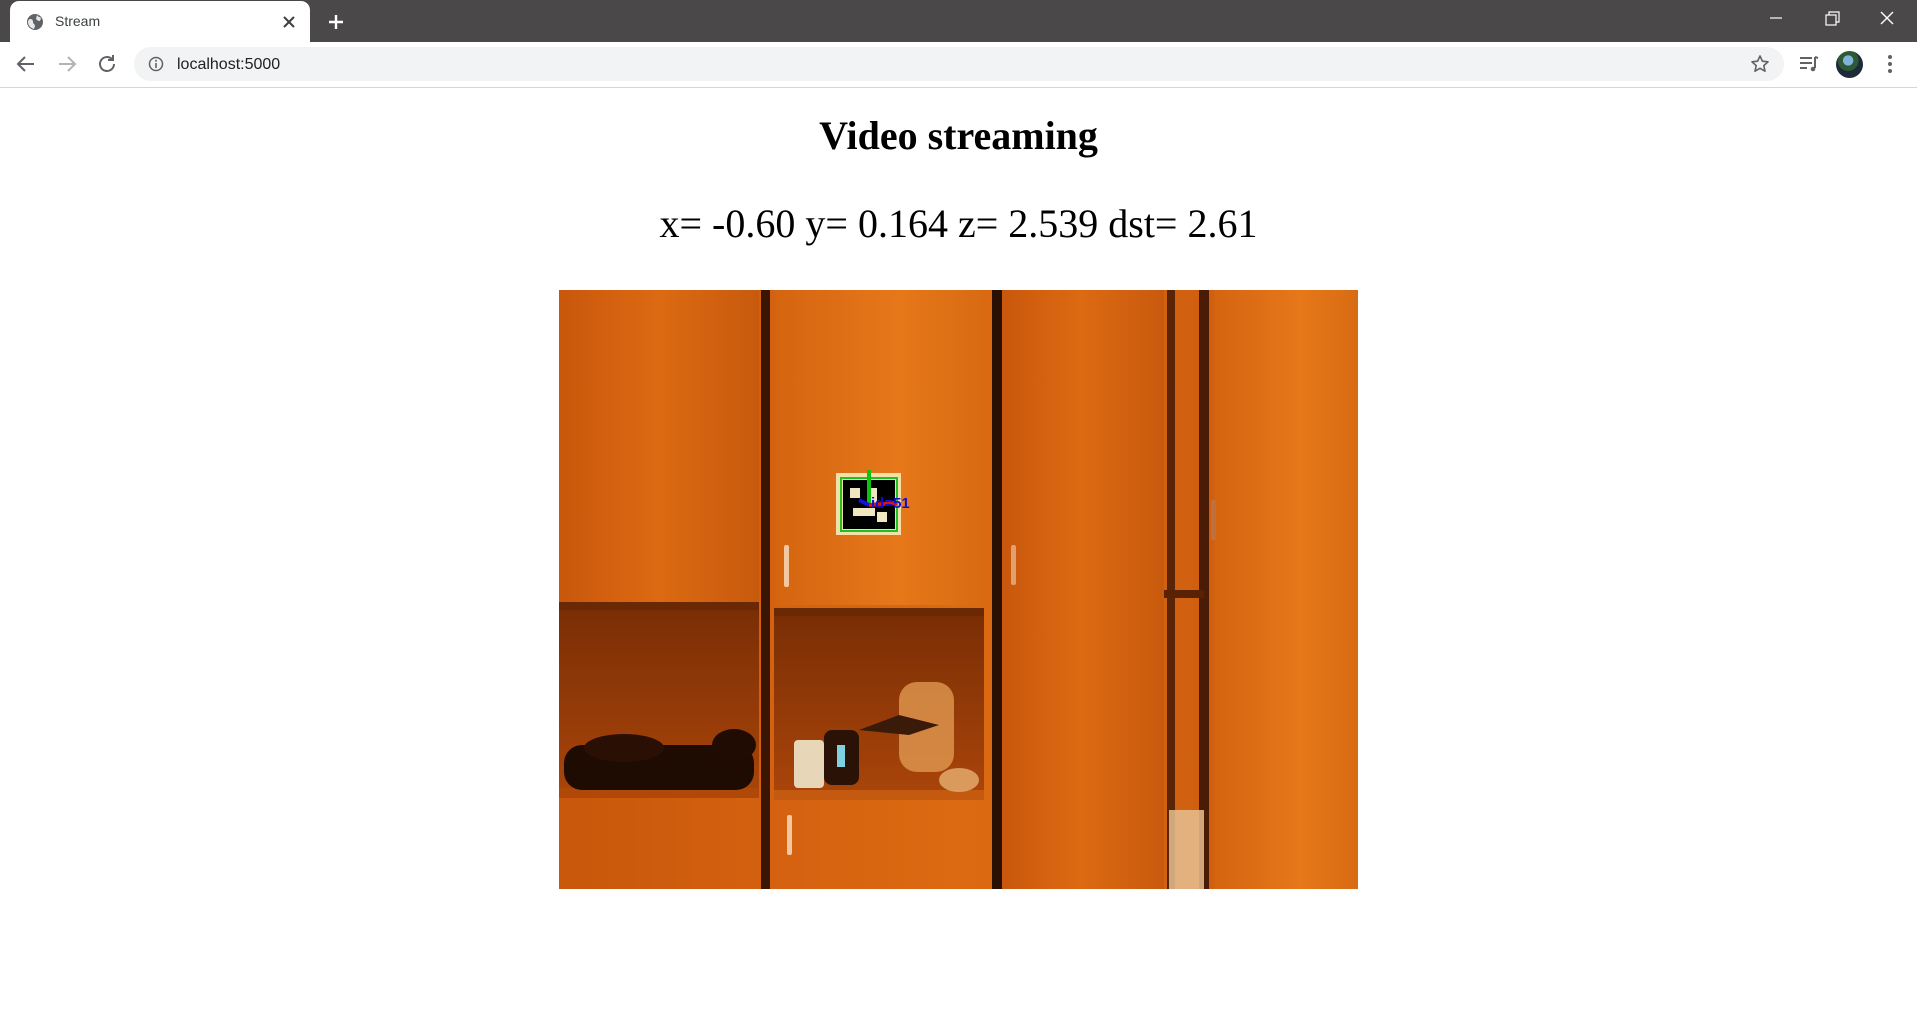  Describe the element at coordinates (78, 21) in the screenshot. I see `tab-title: Stream` at that location.